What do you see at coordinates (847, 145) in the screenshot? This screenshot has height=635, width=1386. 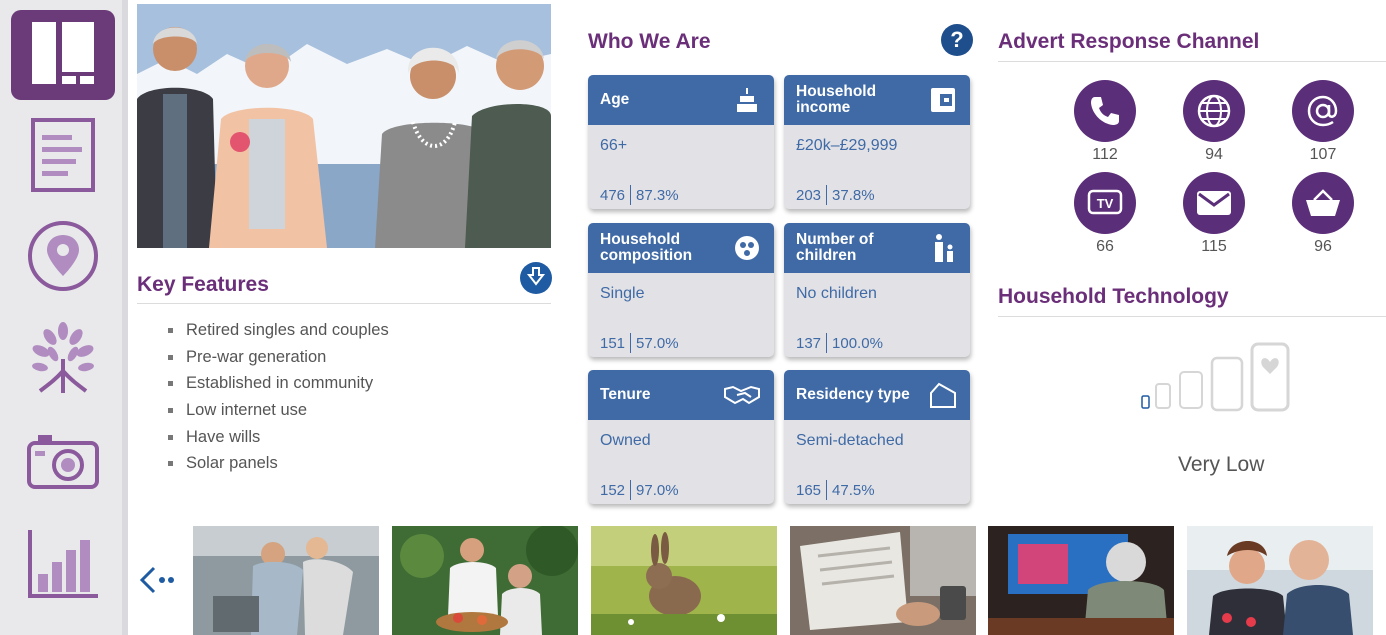 I see `card-value: £20k–£29,999` at bounding box center [847, 145].